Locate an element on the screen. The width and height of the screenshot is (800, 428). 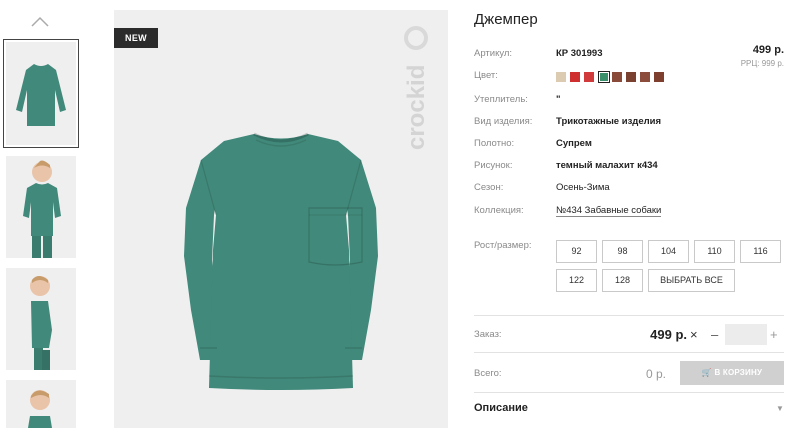
attr-label: Вид изделия: is located at coordinates (503, 121).